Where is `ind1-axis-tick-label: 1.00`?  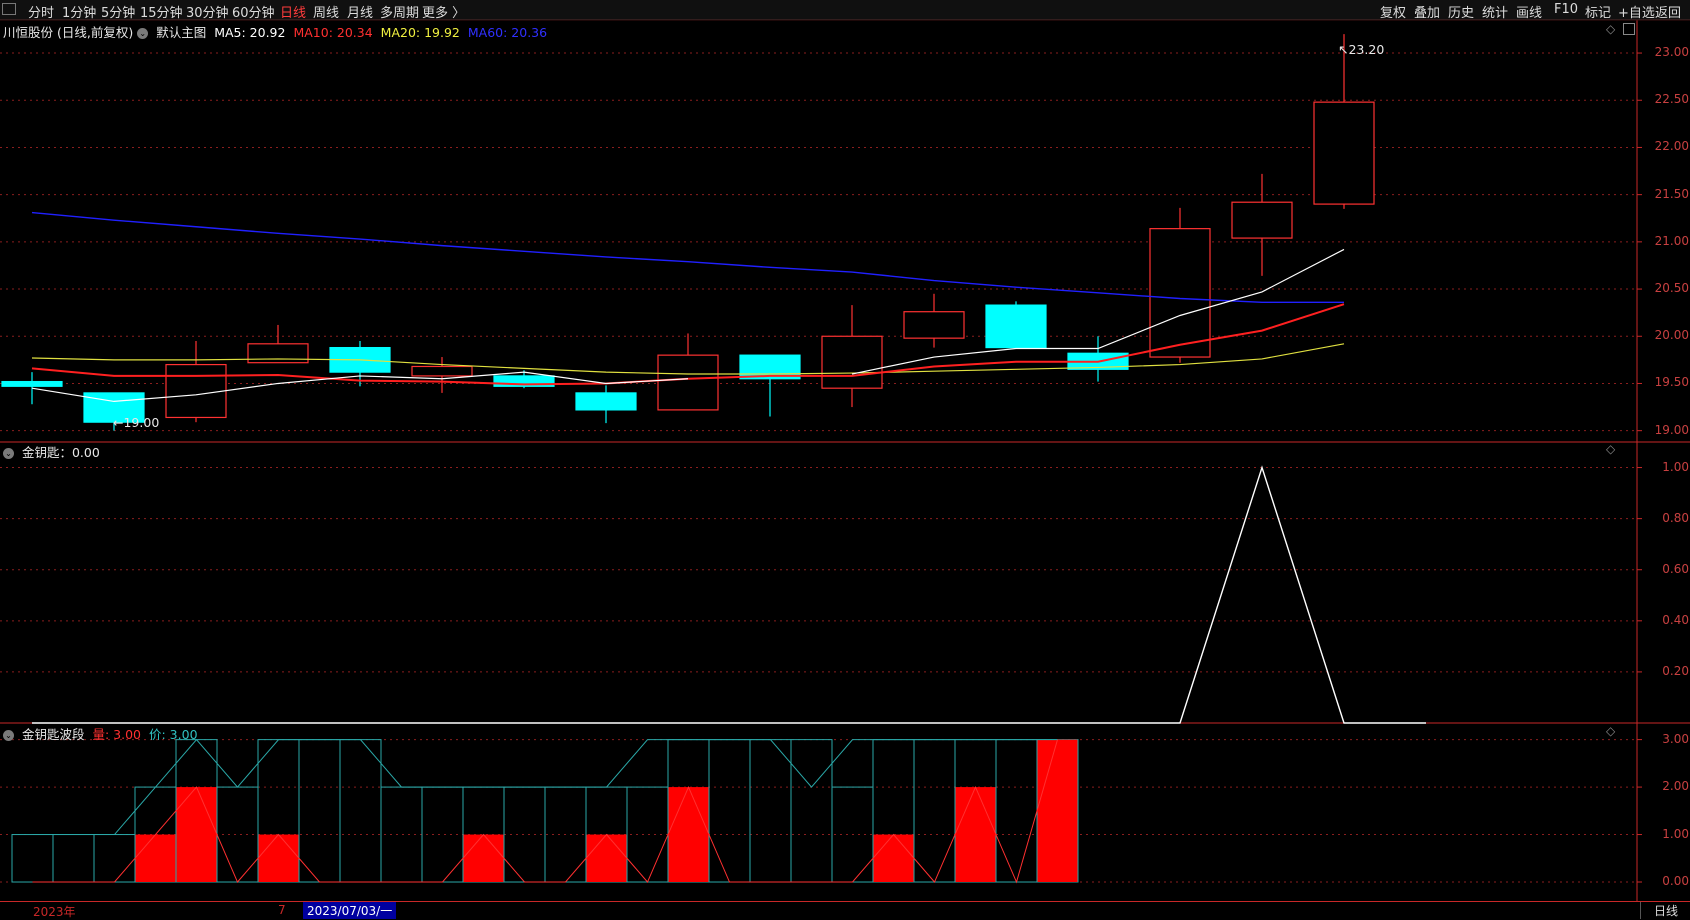
ind1-axis-tick-label: 1.00 is located at coordinates (1675, 466).